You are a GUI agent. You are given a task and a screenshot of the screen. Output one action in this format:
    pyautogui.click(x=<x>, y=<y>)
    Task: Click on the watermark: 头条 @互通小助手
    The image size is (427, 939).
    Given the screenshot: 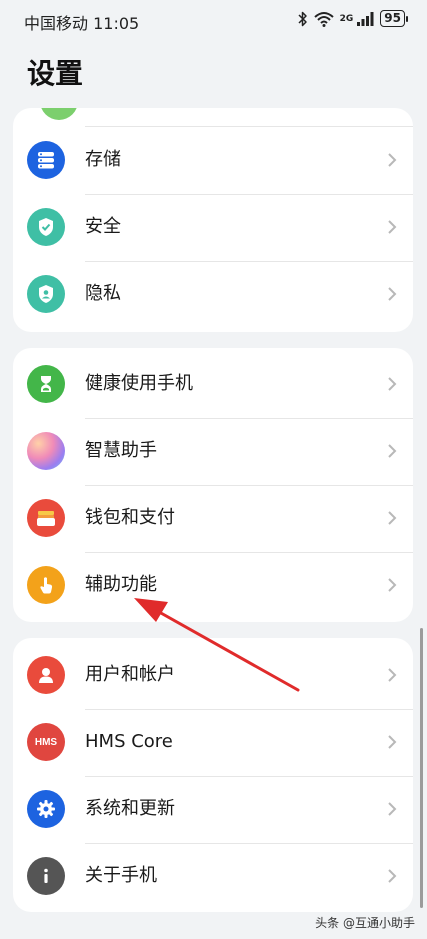 What is the action you would take?
    pyautogui.click(x=365, y=923)
    